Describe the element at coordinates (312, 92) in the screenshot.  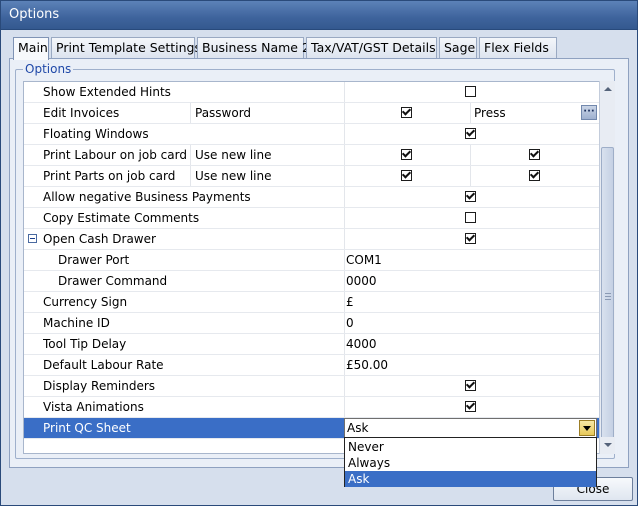
I see `row-show-extended-hints: Show Extended Hints` at that location.